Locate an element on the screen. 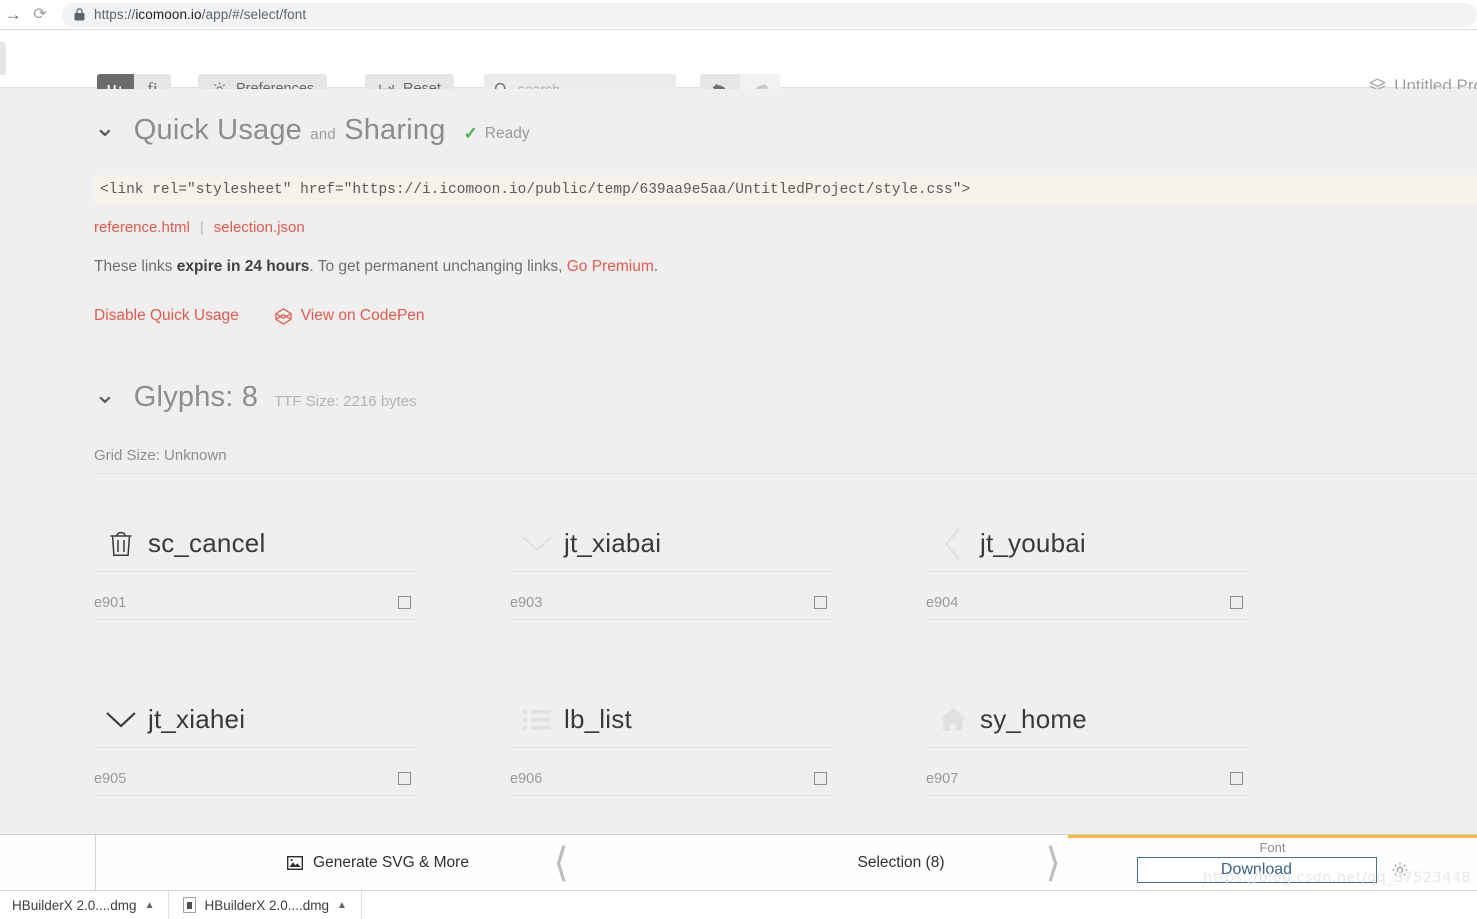 This screenshot has height=919, width=1477. expiry-bold: expire in 24 hours is located at coordinates (243, 266).